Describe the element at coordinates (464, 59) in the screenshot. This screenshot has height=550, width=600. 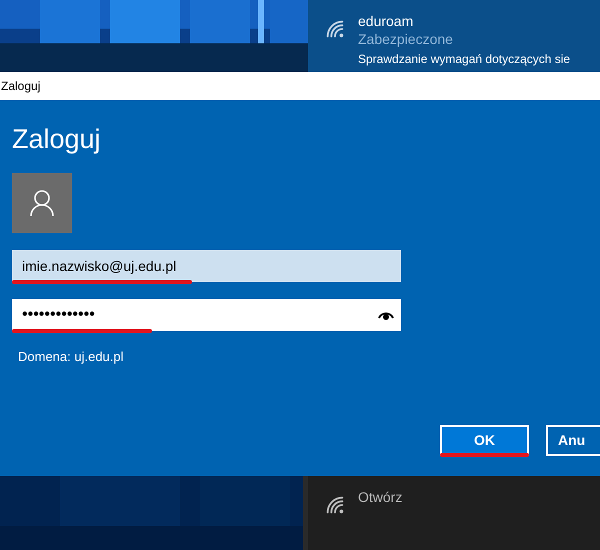
I see `network-detail: Sprawdzanie wymagań dotyczących sie` at that location.